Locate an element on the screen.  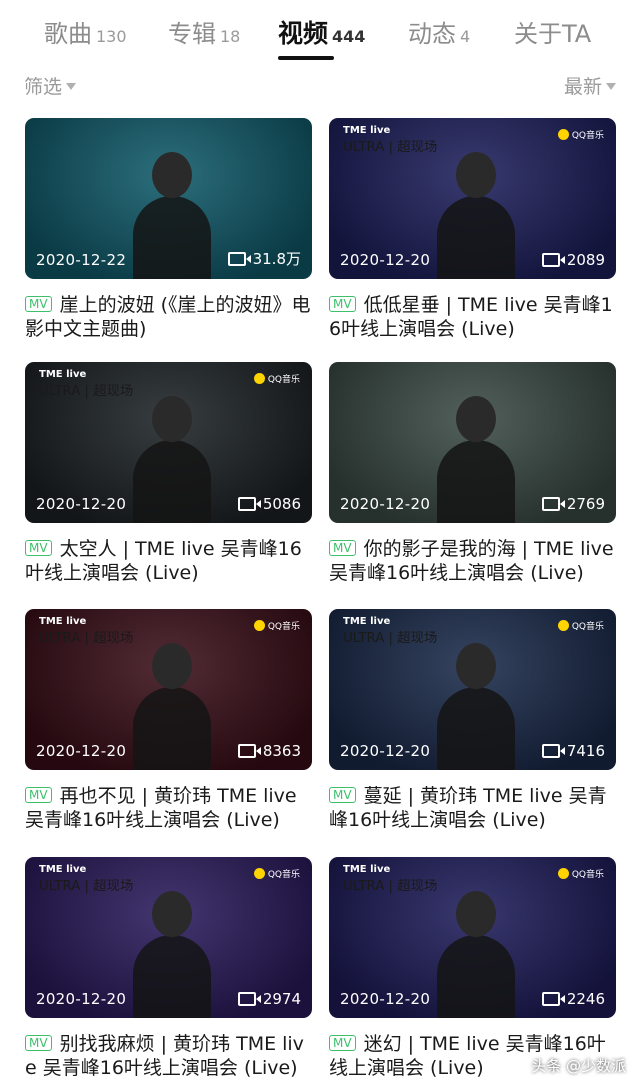
tab-songs: 歌曲 130 is located at coordinates (85, 32).